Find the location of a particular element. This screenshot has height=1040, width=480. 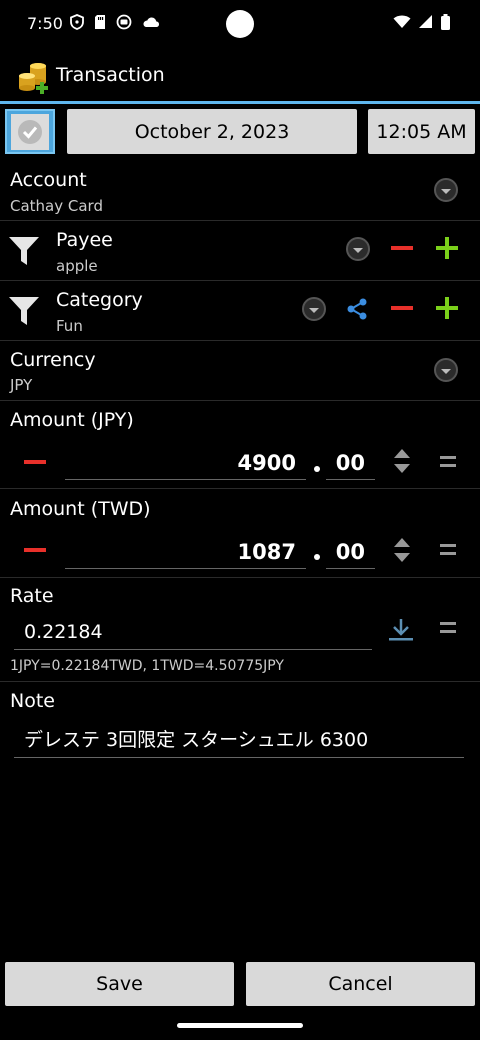

page-title: Transaction is located at coordinates (110, 75).